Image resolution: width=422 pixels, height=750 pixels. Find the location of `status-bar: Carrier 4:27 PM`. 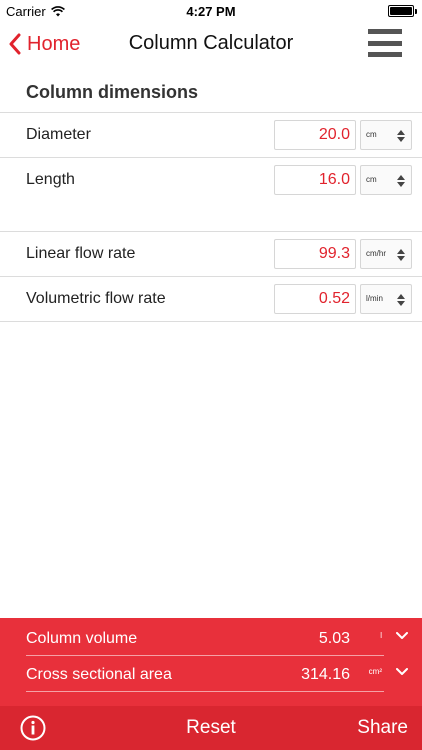

status-bar: Carrier 4:27 PM is located at coordinates (211, 11).